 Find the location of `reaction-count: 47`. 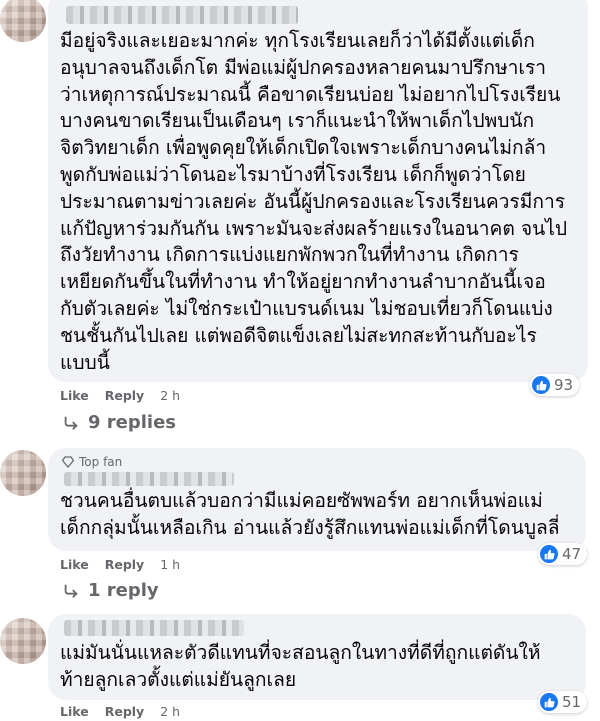

reaction-count: 47 is located at coordinates (572, 554).